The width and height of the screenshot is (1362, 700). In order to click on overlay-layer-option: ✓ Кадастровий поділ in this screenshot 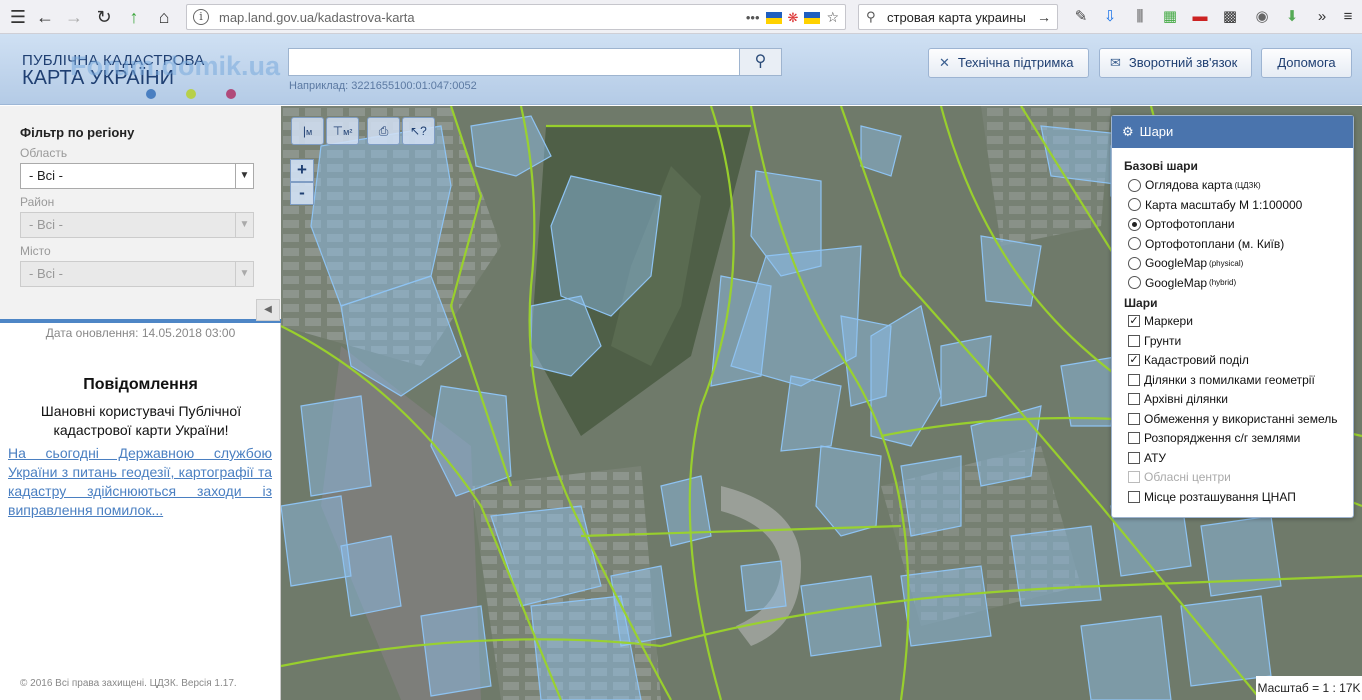, I will do `click(1188, 360)`.